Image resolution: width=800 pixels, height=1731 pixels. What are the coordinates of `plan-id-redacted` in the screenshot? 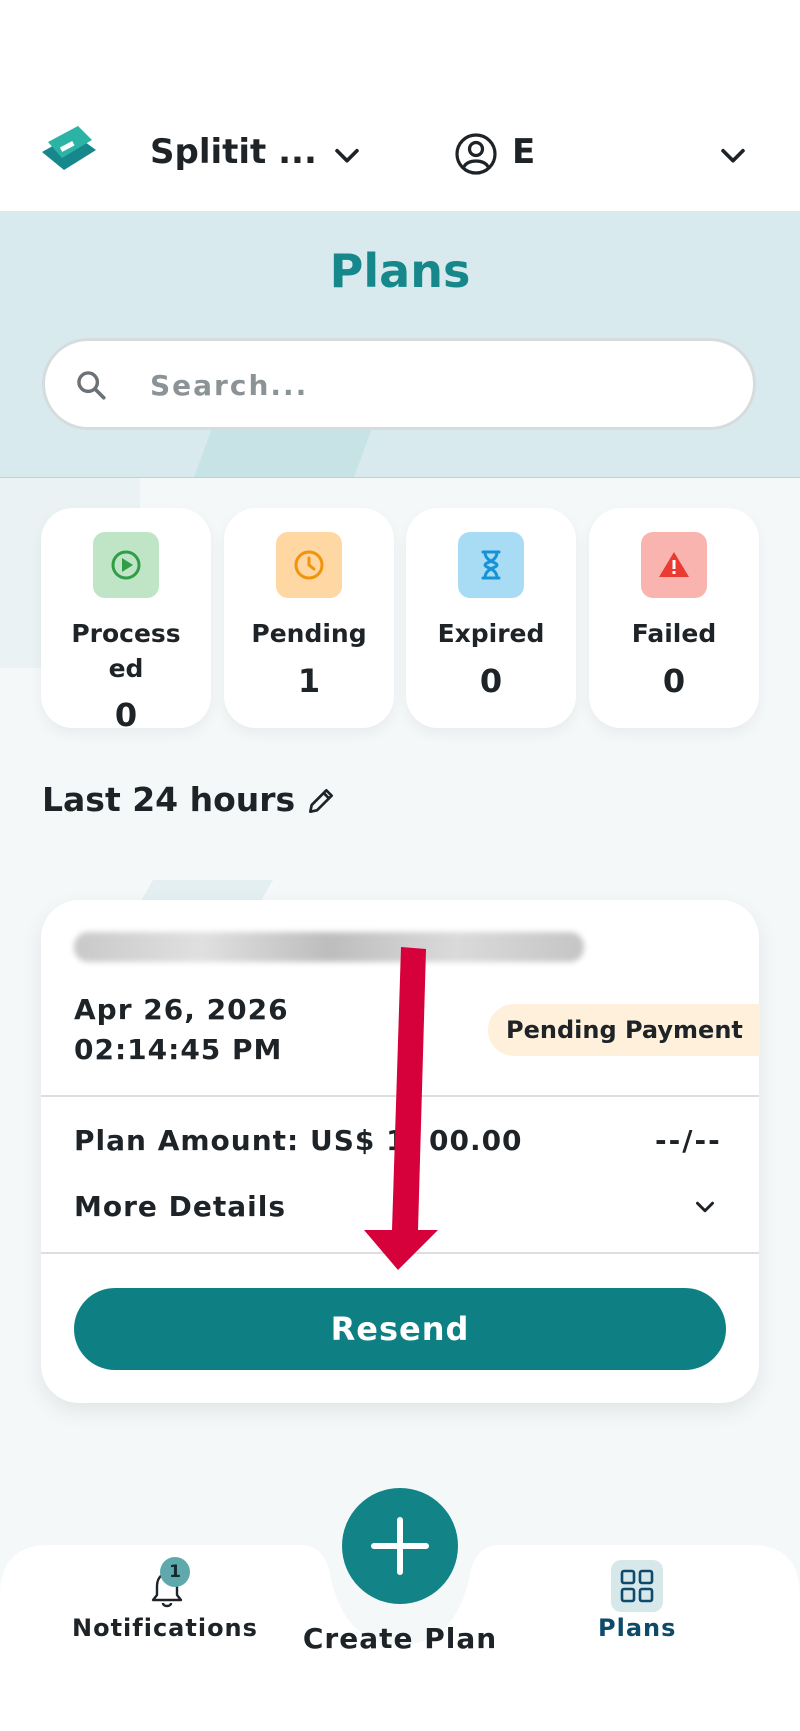 It's located at (329, 947).